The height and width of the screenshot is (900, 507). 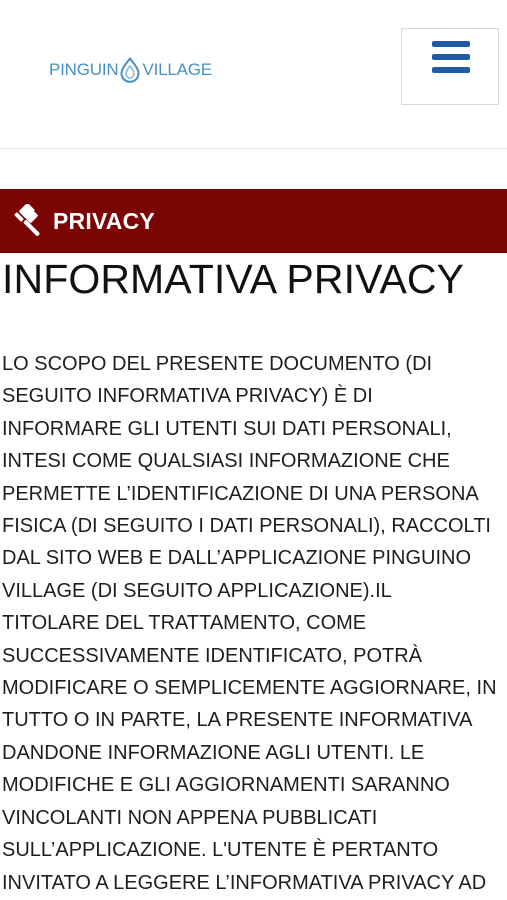 What do you see at coordinates (104, 220) in the screenshot?
I see `section-banner-label: PRIVACY` at bounding box center [104, 220].